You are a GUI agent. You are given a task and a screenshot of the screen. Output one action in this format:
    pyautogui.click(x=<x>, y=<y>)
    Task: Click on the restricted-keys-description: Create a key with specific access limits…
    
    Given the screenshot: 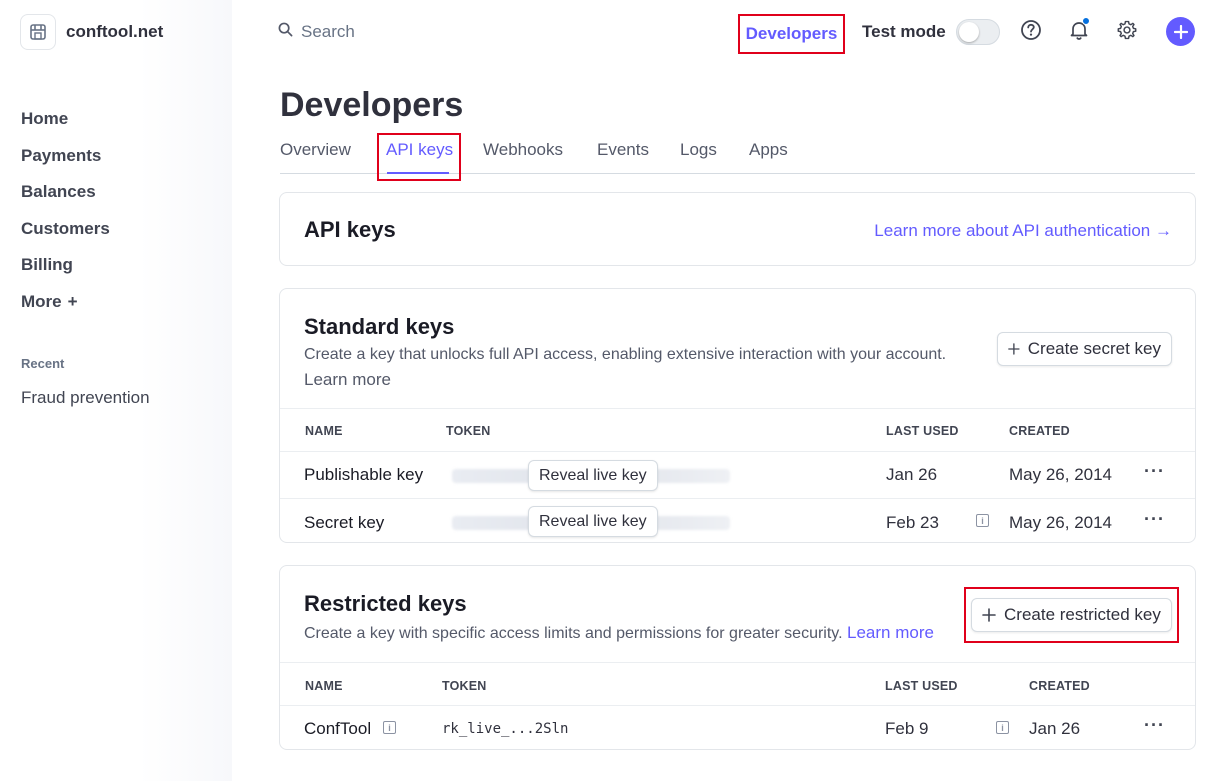 What is the action you would take?
    pyautogui.click(x=573, y=633)
    